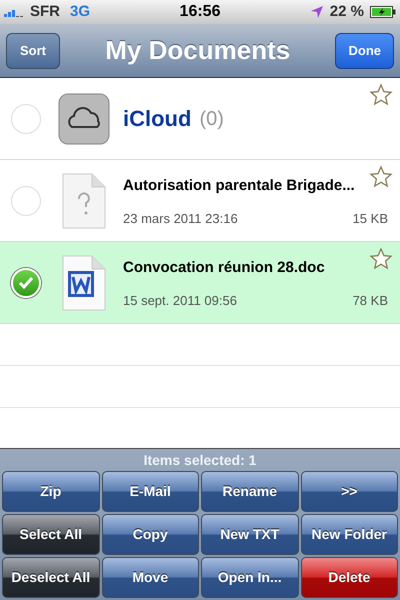 Image resolution: width=400 pixels, height=600 pixels. What do you see at coordinates (364, 50) in the screenshot?
I see `done-button: Done` at bounding box center [364, 50].